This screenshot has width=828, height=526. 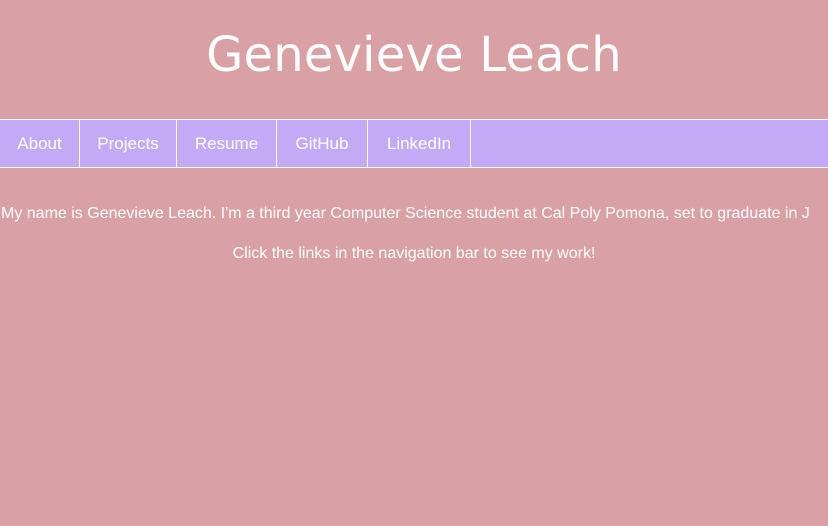 I want to click on page-title: Genevieve Leach, so click(x=414, y=55).